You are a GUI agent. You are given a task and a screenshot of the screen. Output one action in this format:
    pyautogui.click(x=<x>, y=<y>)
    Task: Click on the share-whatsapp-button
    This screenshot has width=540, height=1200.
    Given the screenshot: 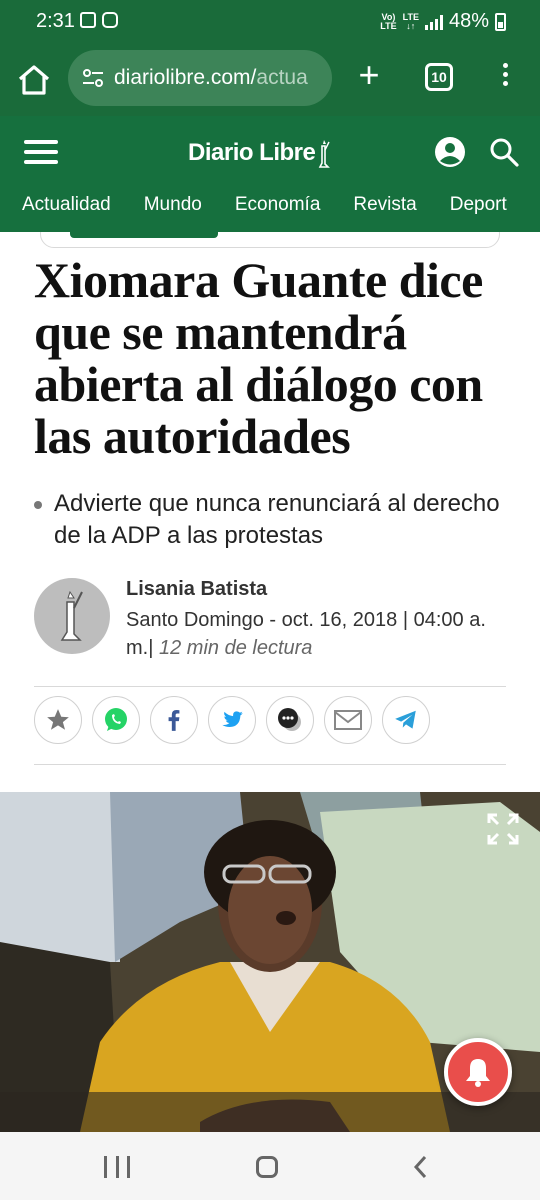 What is the action you would take?
    pyautogui.click(x=116, y=720)
    